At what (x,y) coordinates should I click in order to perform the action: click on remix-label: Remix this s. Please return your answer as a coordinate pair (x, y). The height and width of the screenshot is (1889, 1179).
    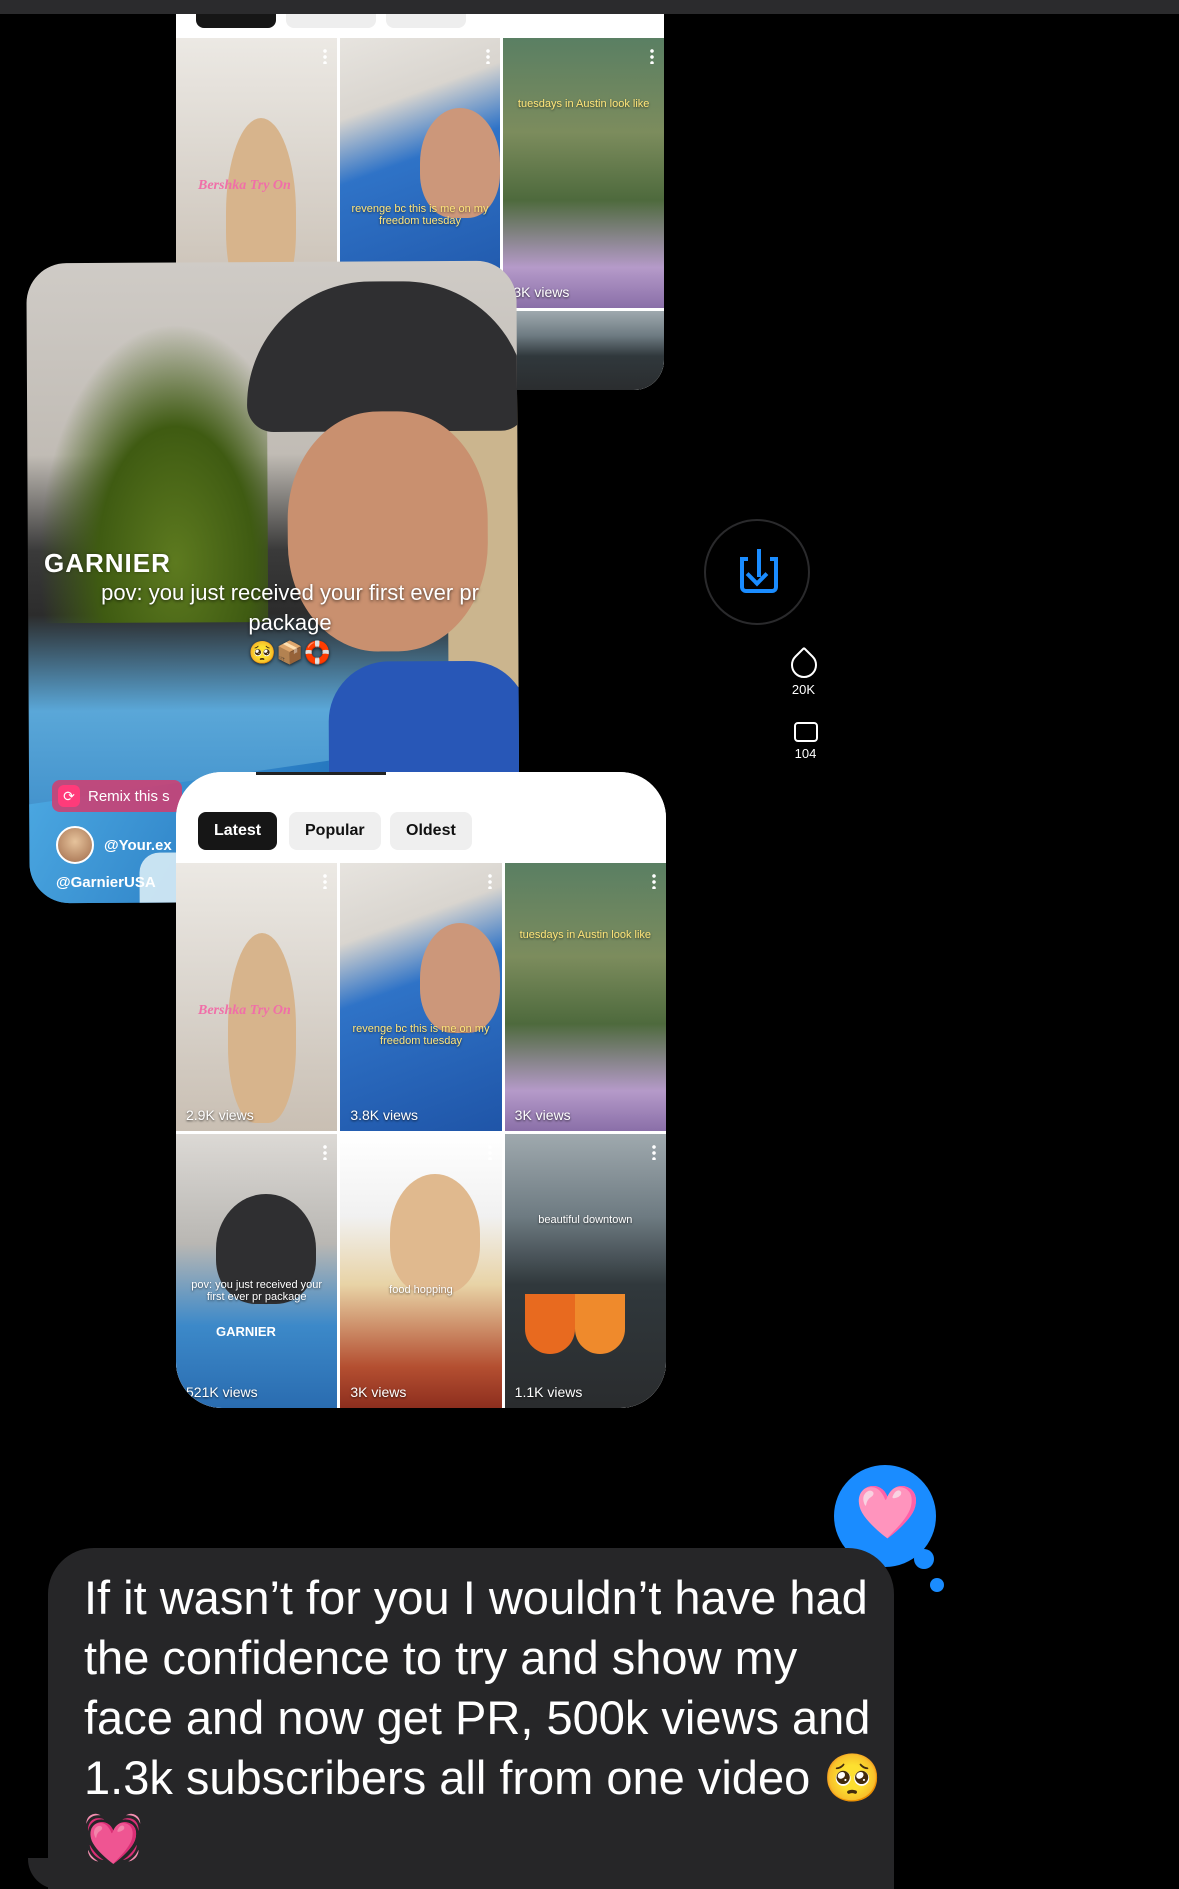
    Looking at the image, I should click on (129, 796).